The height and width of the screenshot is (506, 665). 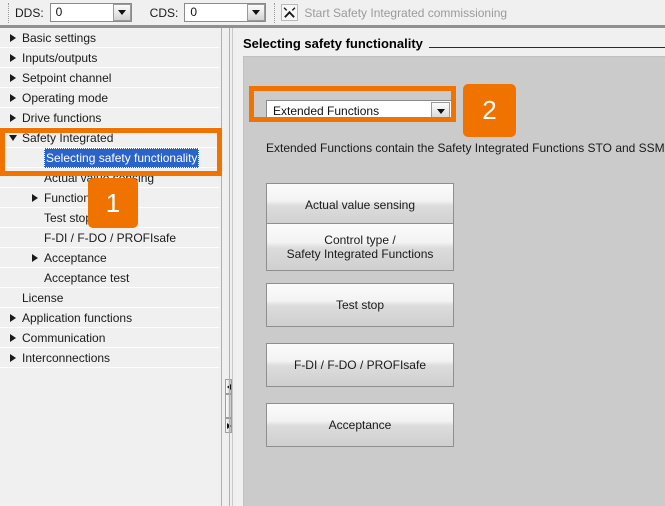 I want to click on button-label: Acceptance, so click(x=360, y=425).